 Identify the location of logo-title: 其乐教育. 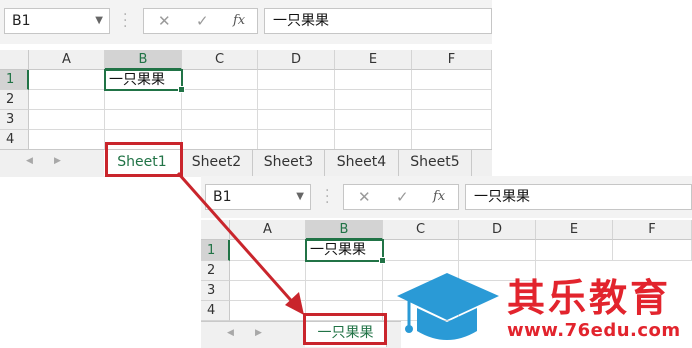
(589, 298).